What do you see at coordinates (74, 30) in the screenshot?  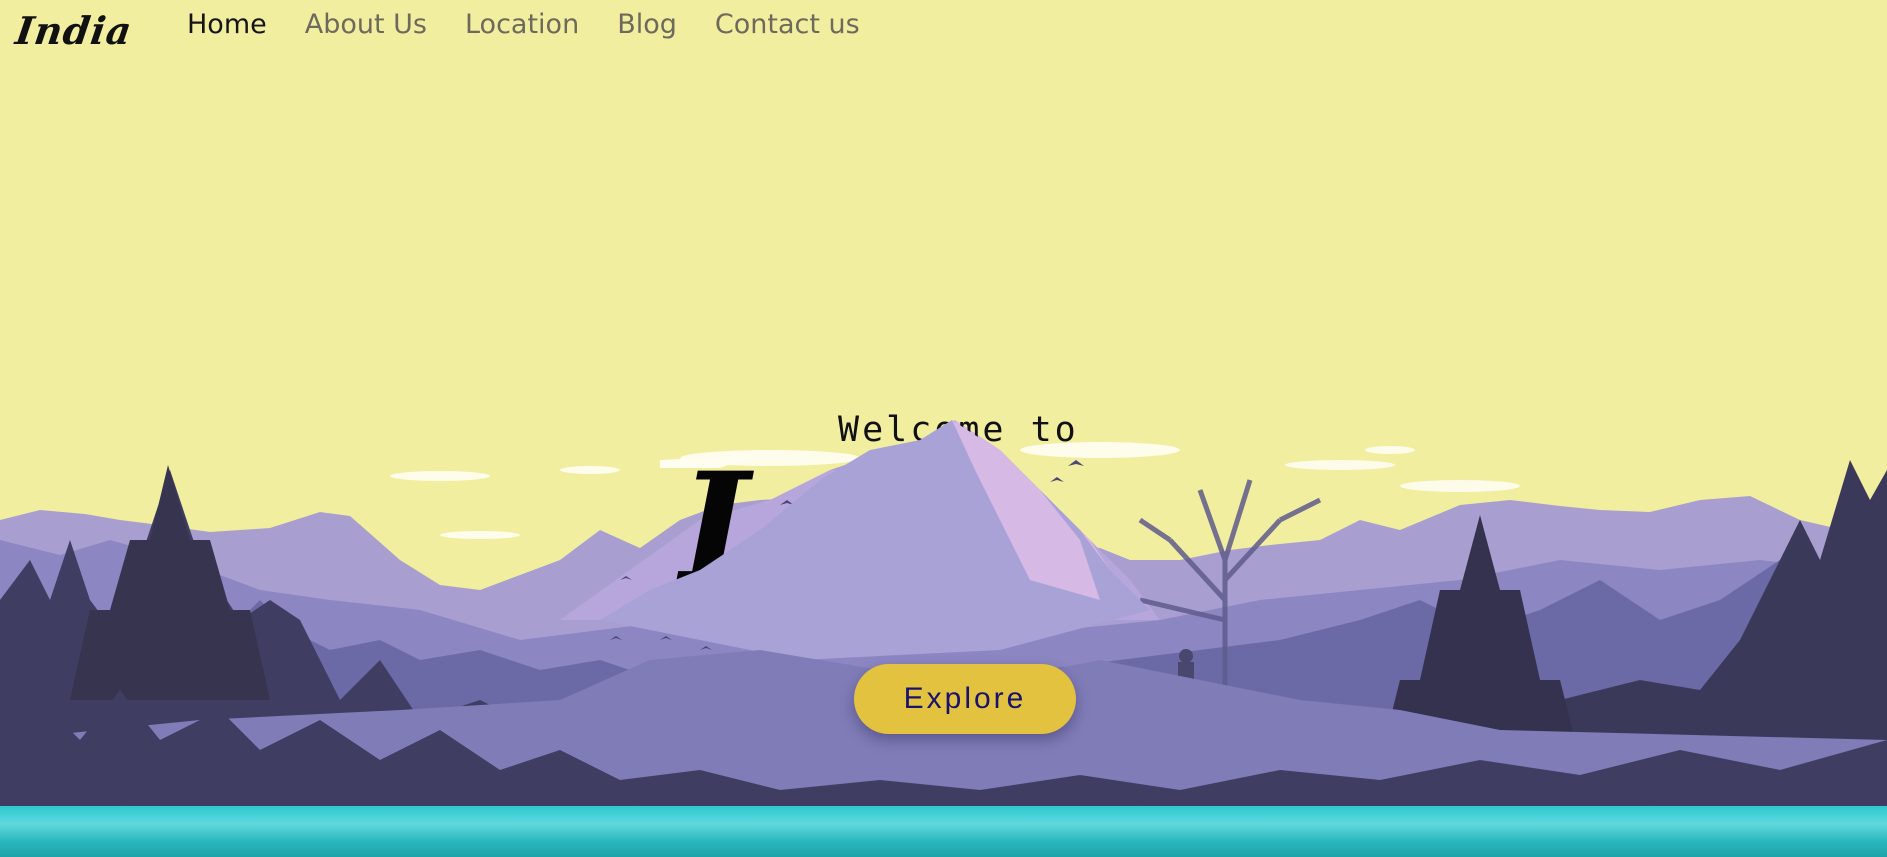 I see `logo: India` at bounding box center [74, 30].